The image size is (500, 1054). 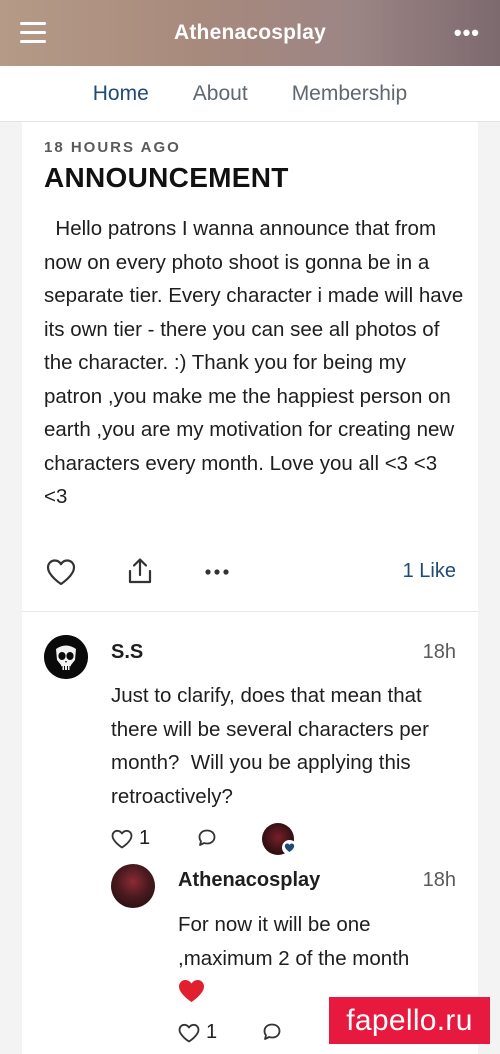 I want to click on top-bar: Athenacosplay •••, so click(x=250, y=33).